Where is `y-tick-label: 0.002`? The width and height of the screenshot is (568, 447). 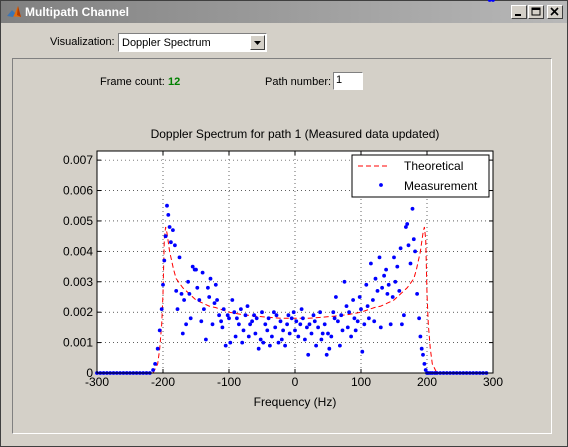 y-tick-label: 0.002 is located at coordinates (78, 312).